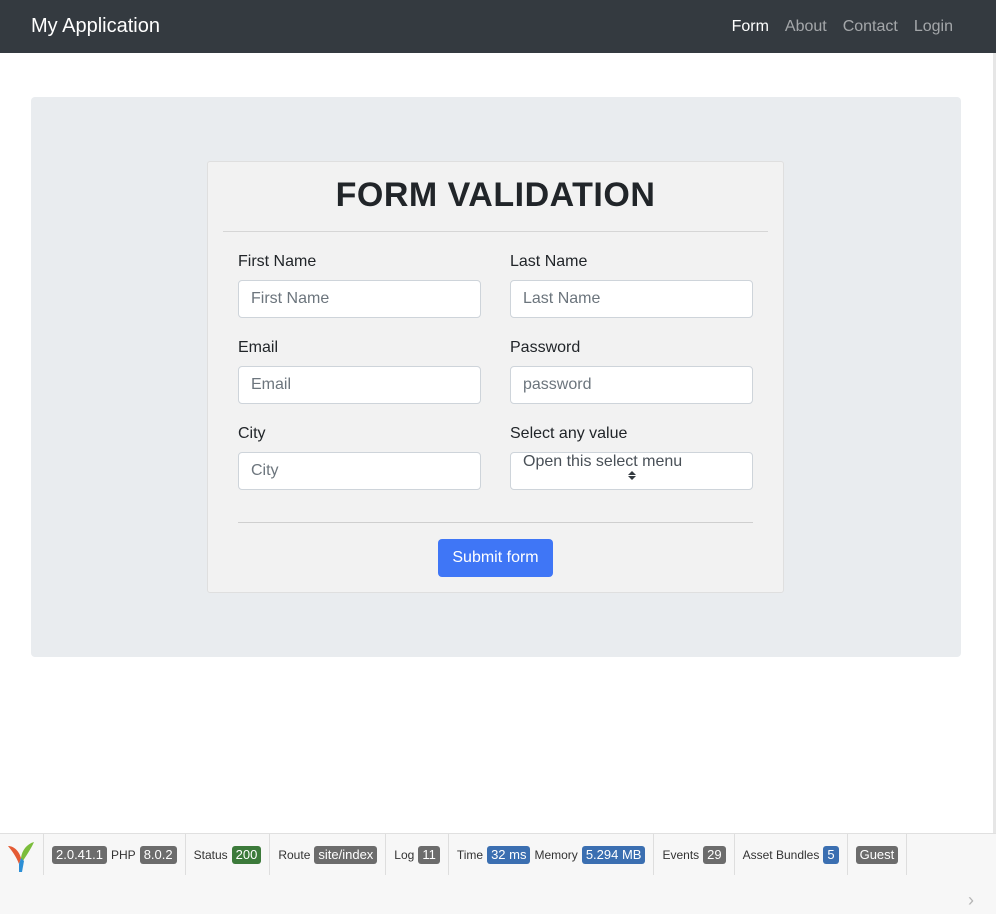  I want to click on password-label: Password, so click(545, 347).